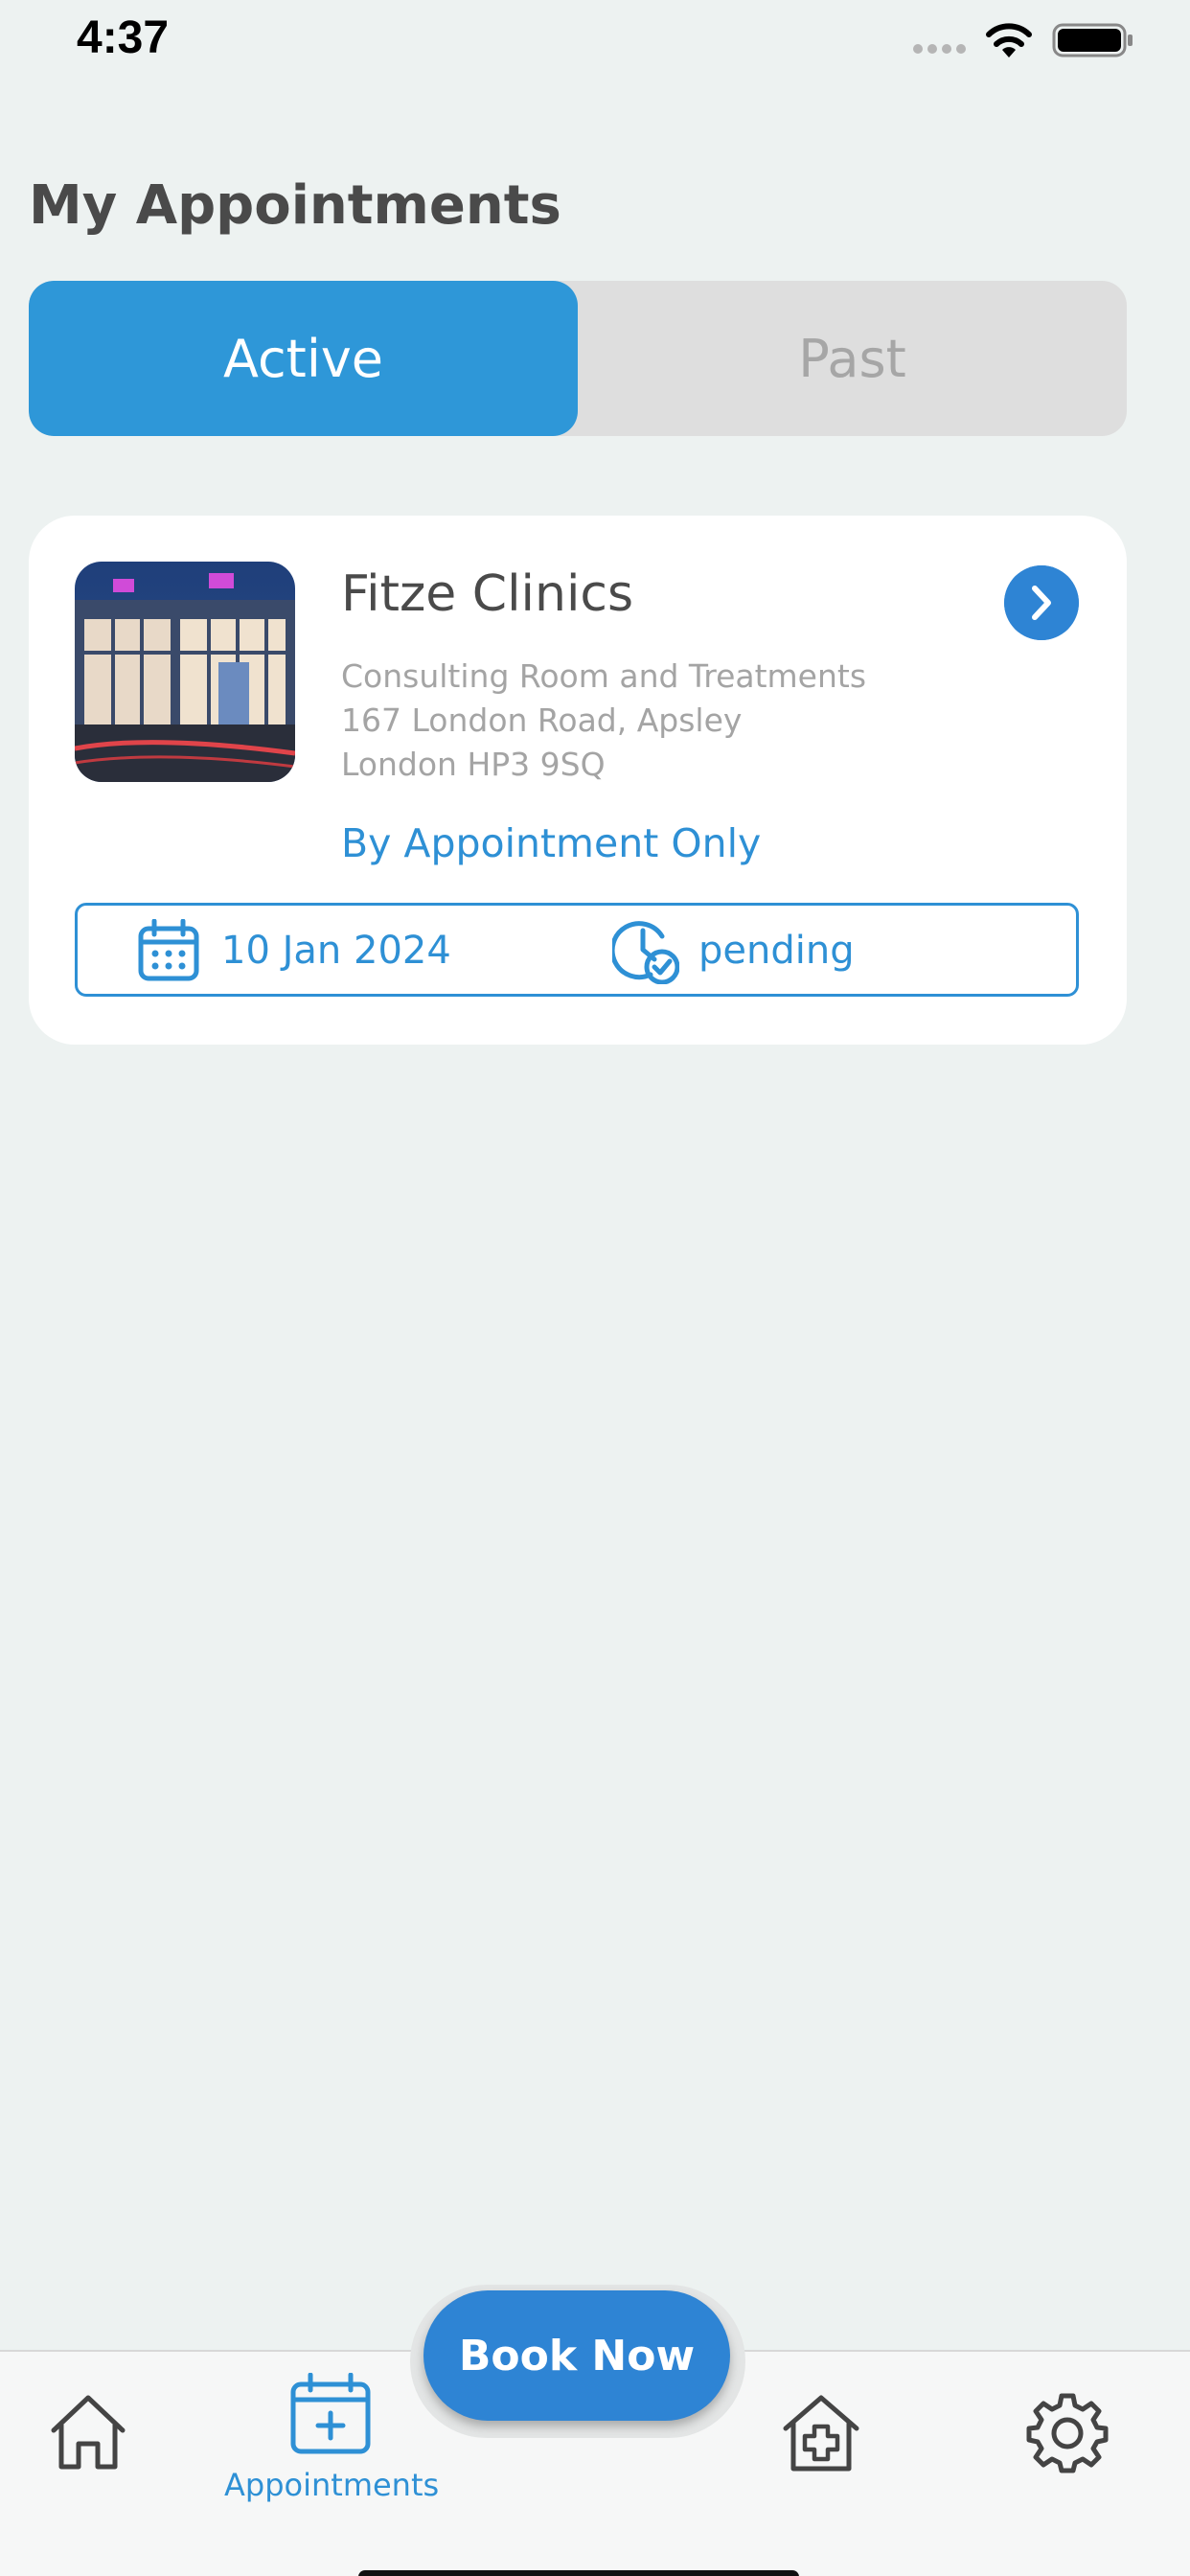  I want to click on clinic-plus-icon, so click(821, 2433).